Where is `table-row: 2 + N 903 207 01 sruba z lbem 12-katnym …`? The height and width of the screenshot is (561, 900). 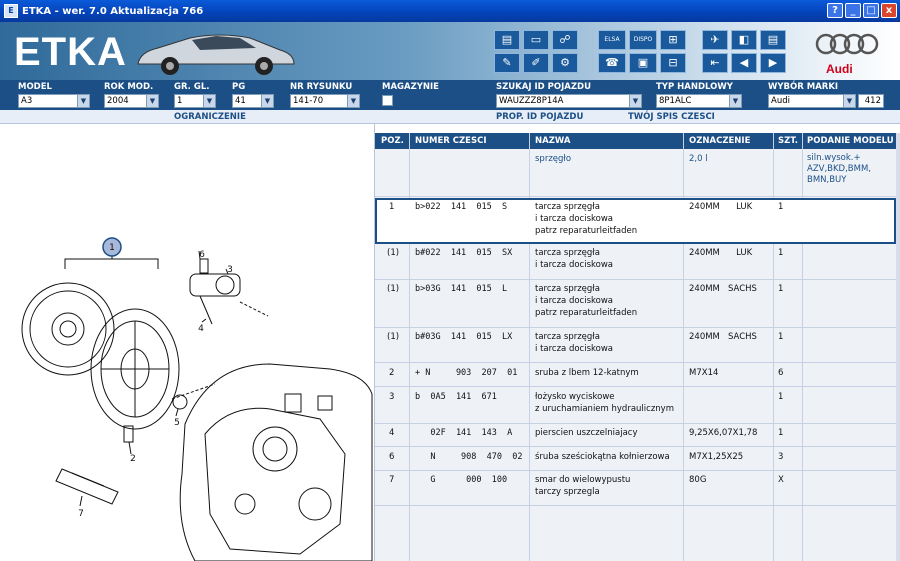 table-row: 2 + N 903 207 01 sruba z lbem 12-katnym … is located at coordinates (635, 375).